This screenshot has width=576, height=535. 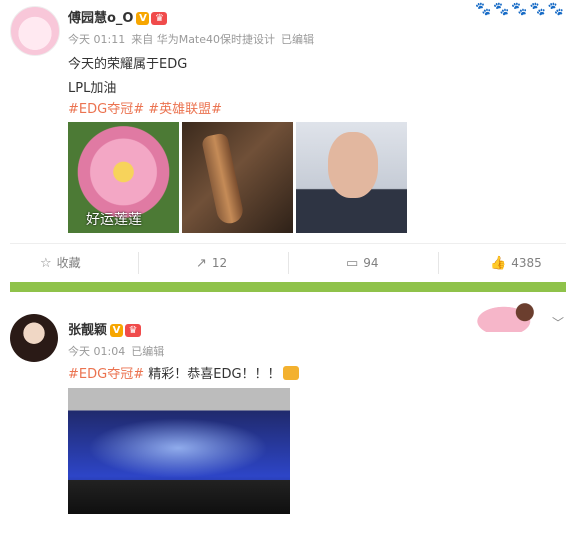 What do you see at coordinates (46, 263) in the screenshot?
I see `star-icon: ☆` at bounding box center [46, 263].